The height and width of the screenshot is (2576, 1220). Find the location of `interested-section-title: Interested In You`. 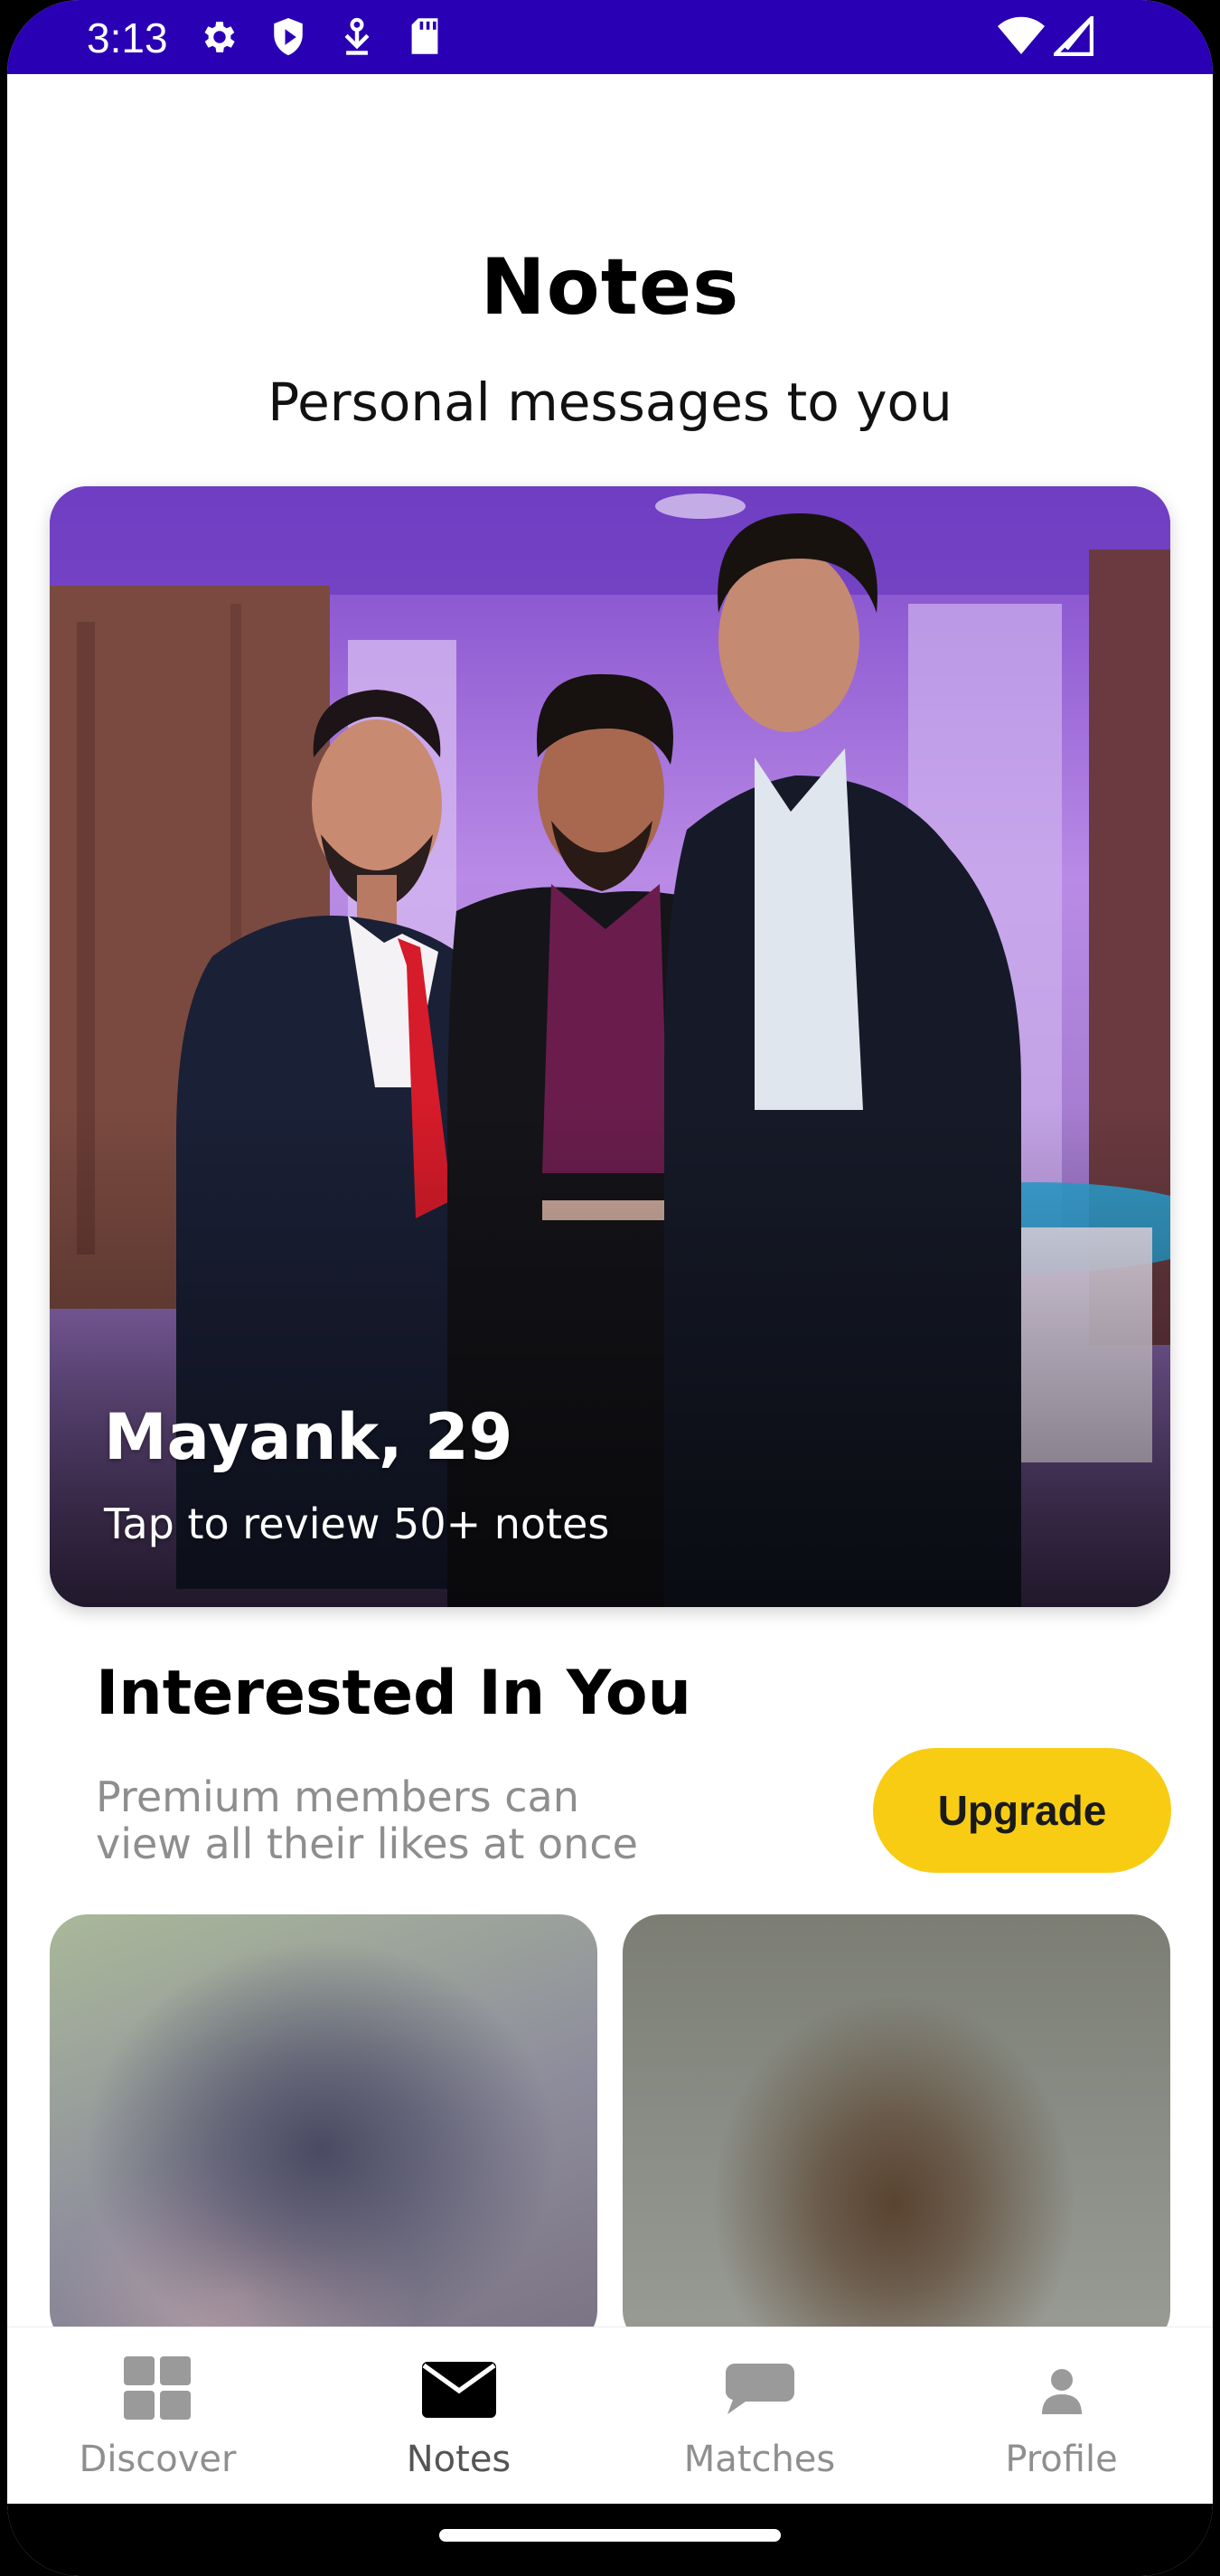

interested-section-title: Interested In You is located at coordinates (393, 1694).